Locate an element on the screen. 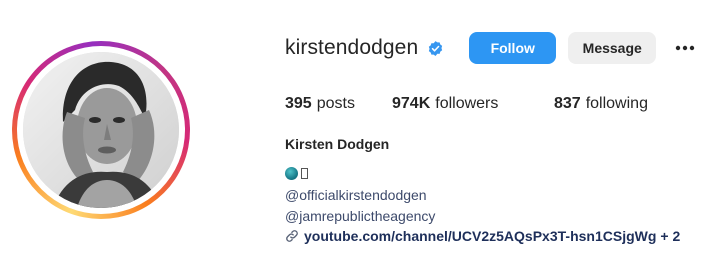 This screenshot has width=720, height=266. following-link: 837 following is located at coordinates (601, 104).